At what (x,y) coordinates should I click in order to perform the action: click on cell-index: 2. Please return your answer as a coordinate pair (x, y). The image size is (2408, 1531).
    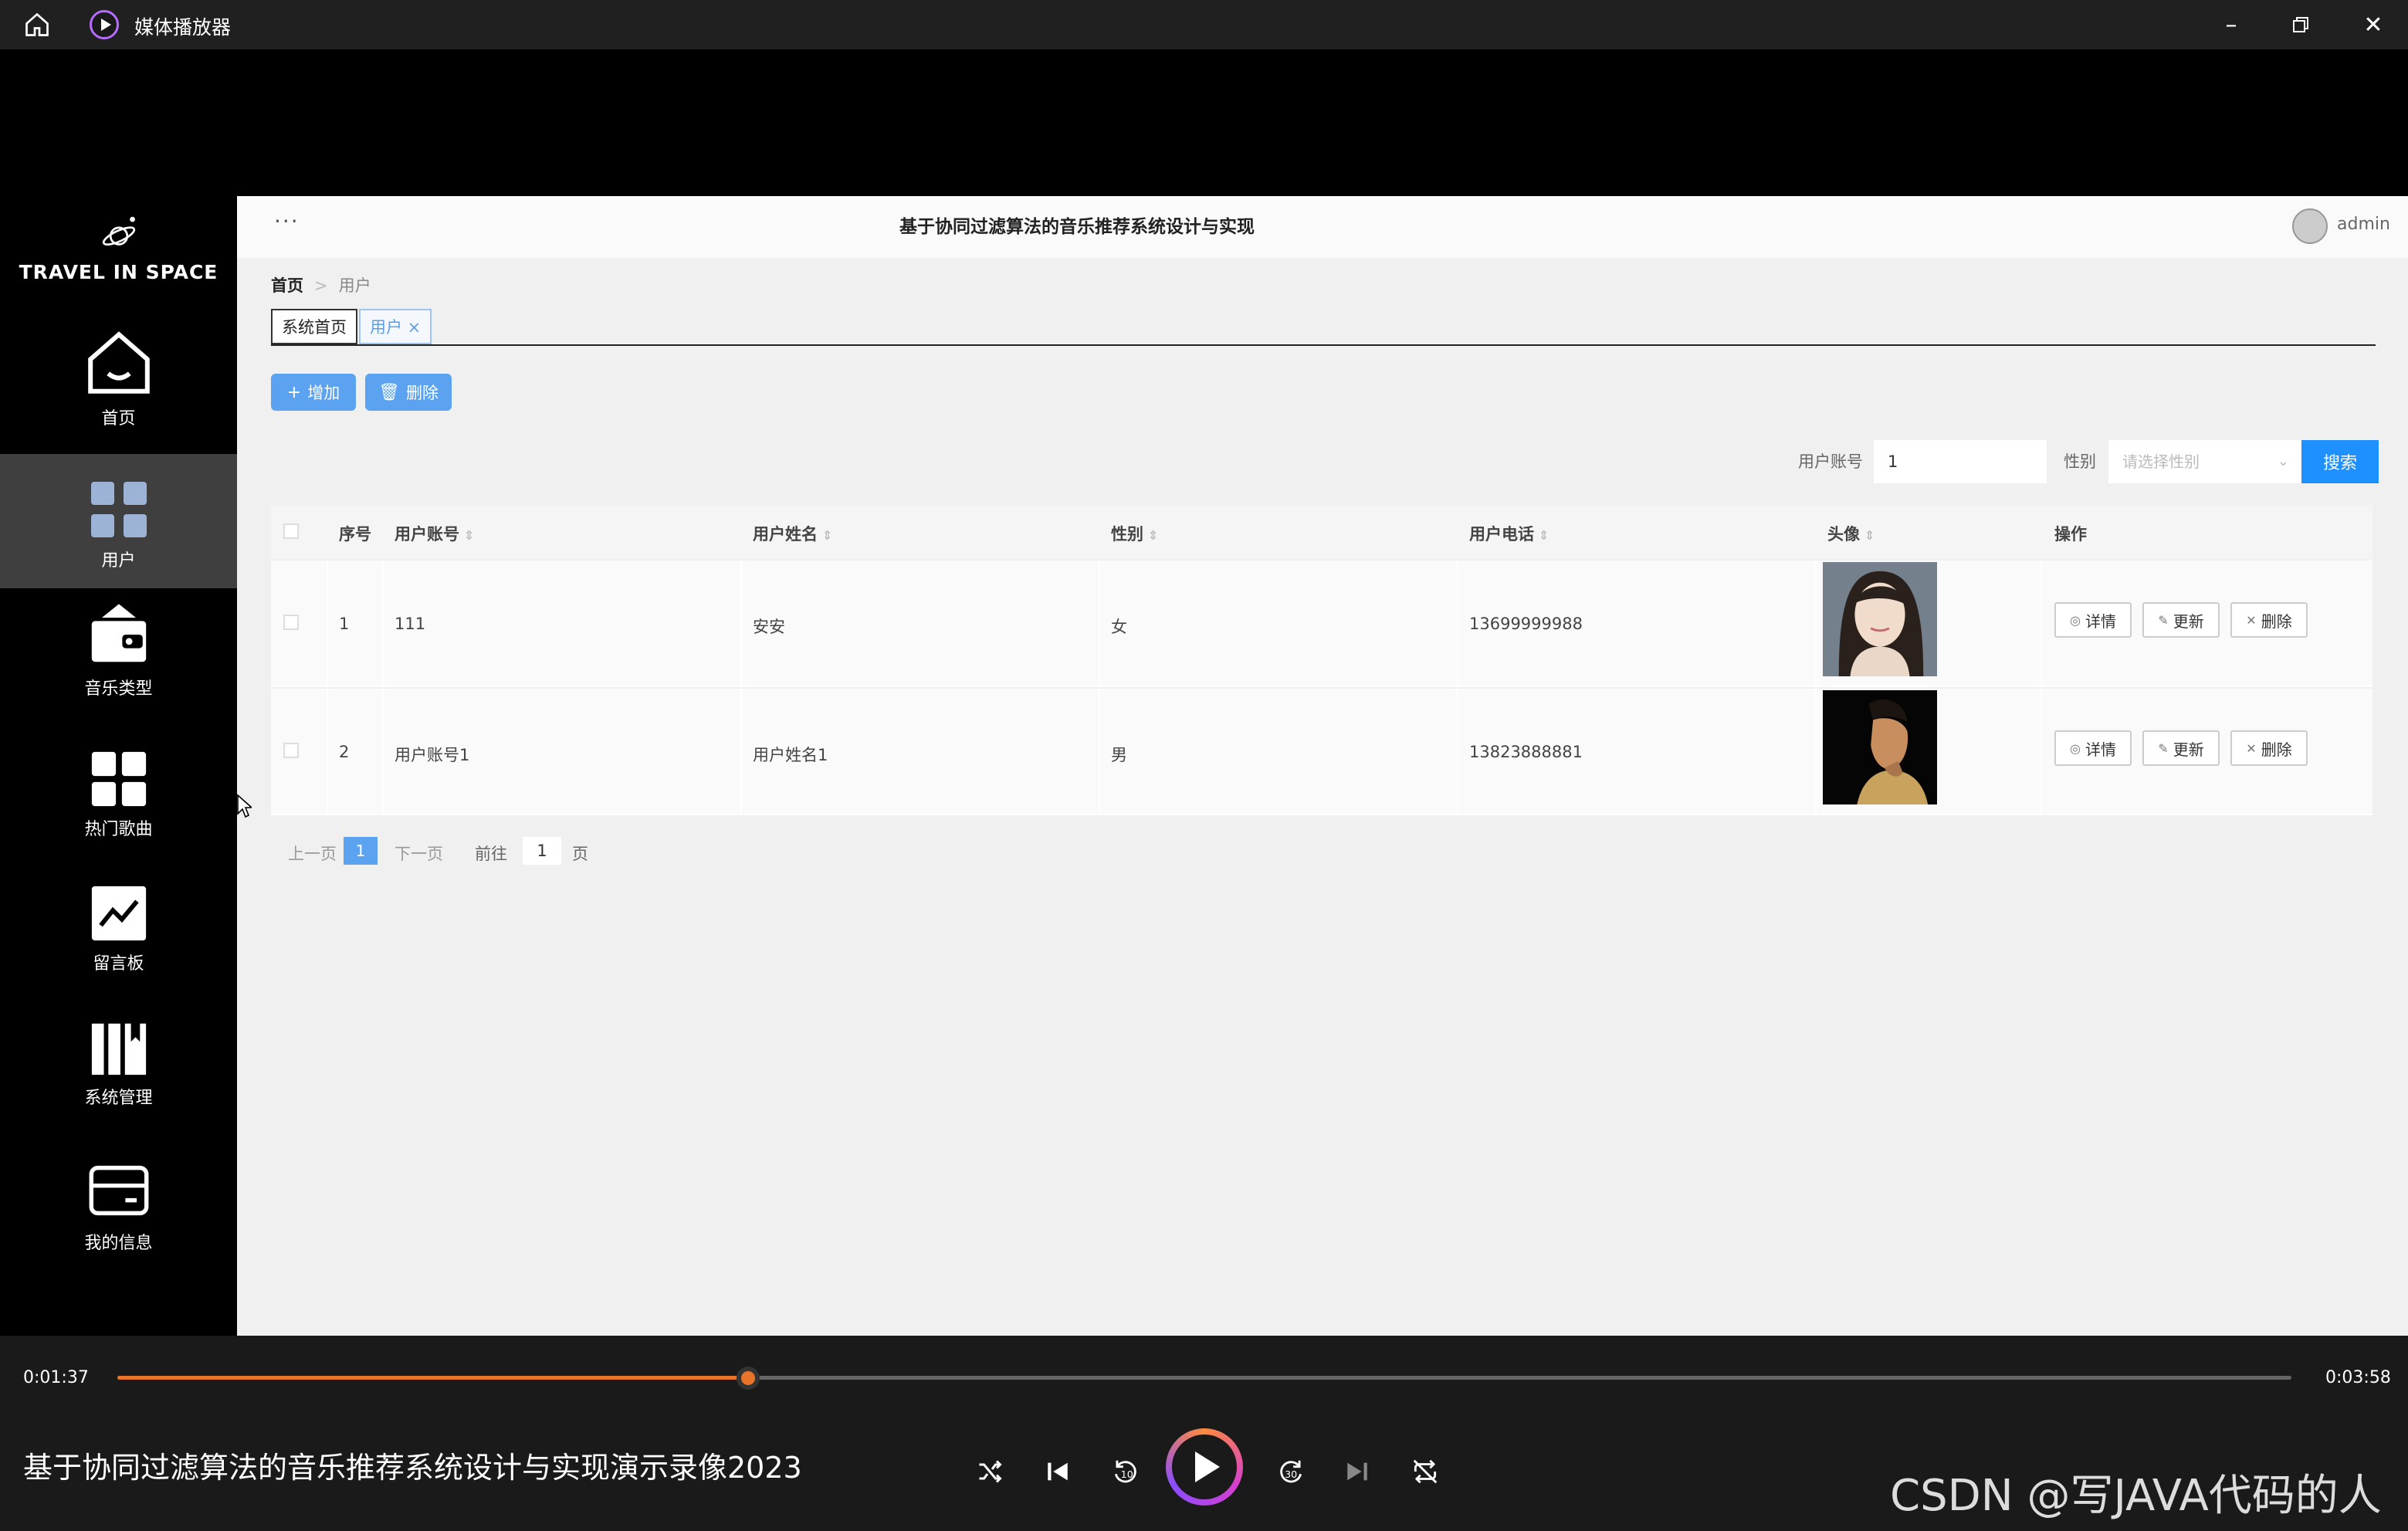
    Looking at the image, I should click on (344, 752).